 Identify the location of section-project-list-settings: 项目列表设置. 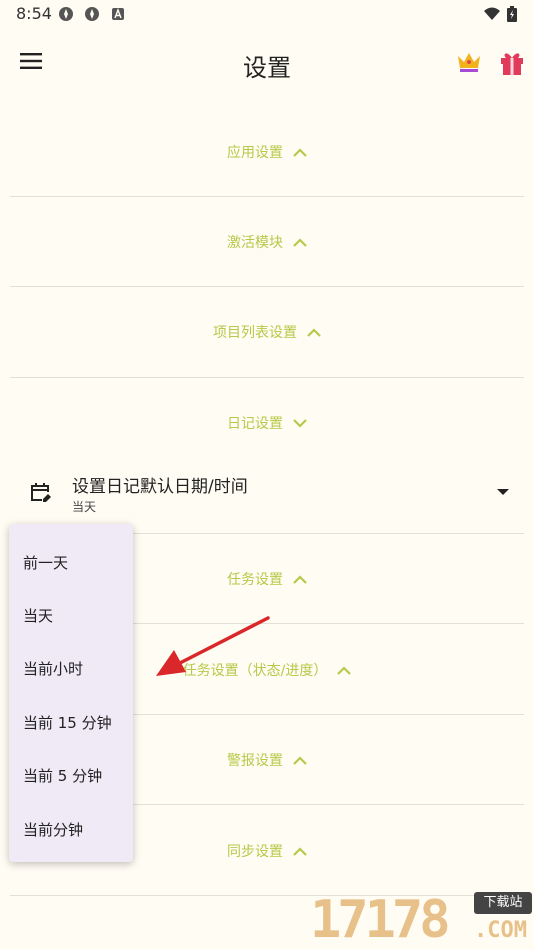
(267, 332).